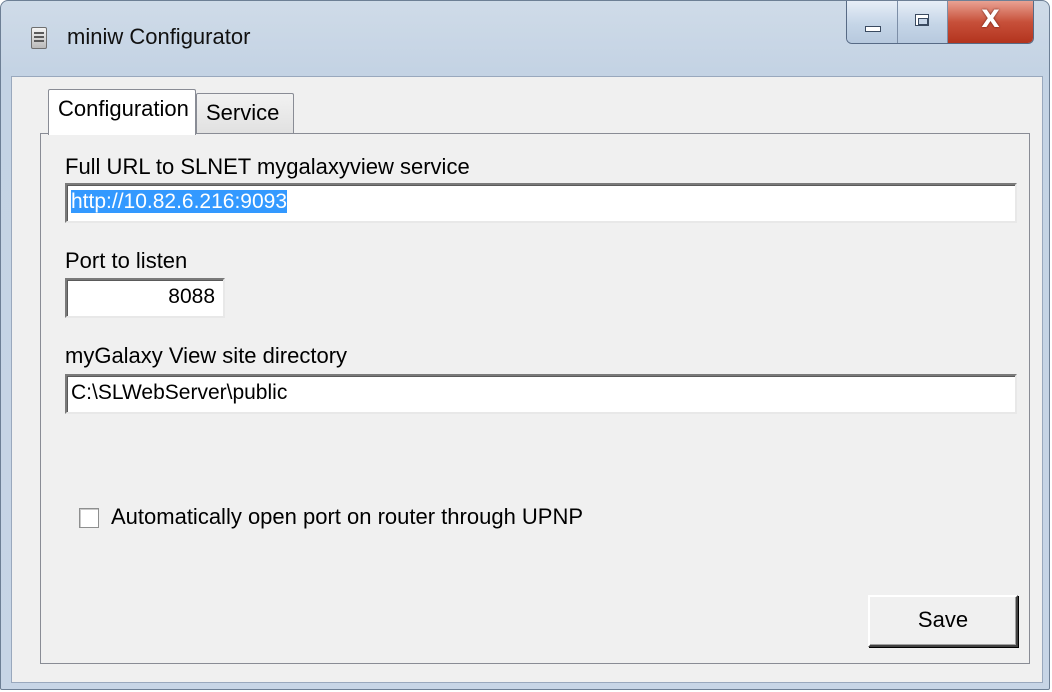  What do you see at coordinates (159, 36) in the screenshot?
I see `window-title: miniw Configurator` at bounding box center [159, 36].